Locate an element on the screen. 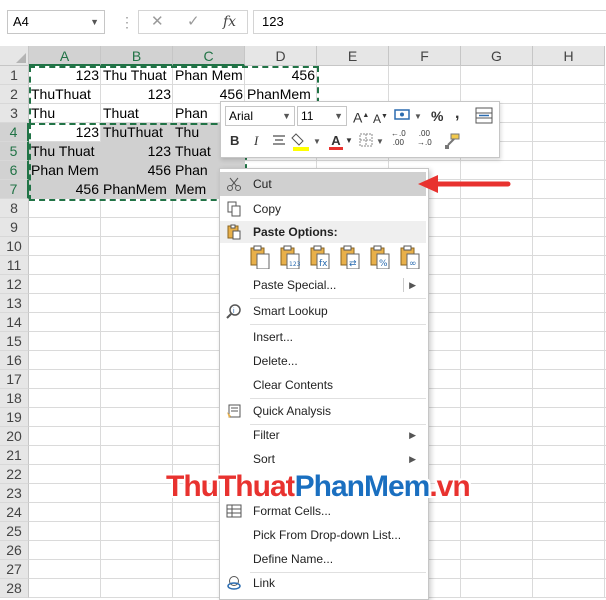 The image size is (606, 600). paste-values-icon: 123 is located at coordinates (290, 257).